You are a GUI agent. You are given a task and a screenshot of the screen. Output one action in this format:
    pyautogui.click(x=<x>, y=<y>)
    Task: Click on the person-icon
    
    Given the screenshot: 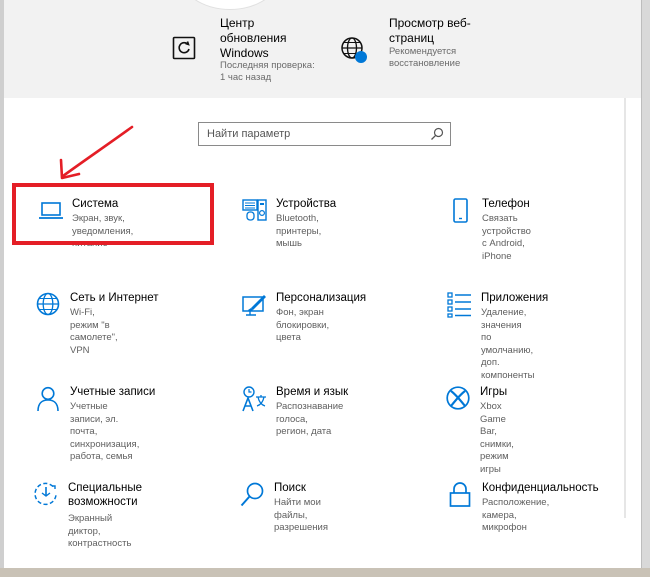 What is the action you would take?
    pyautogui.click(x=48, y=399)
    